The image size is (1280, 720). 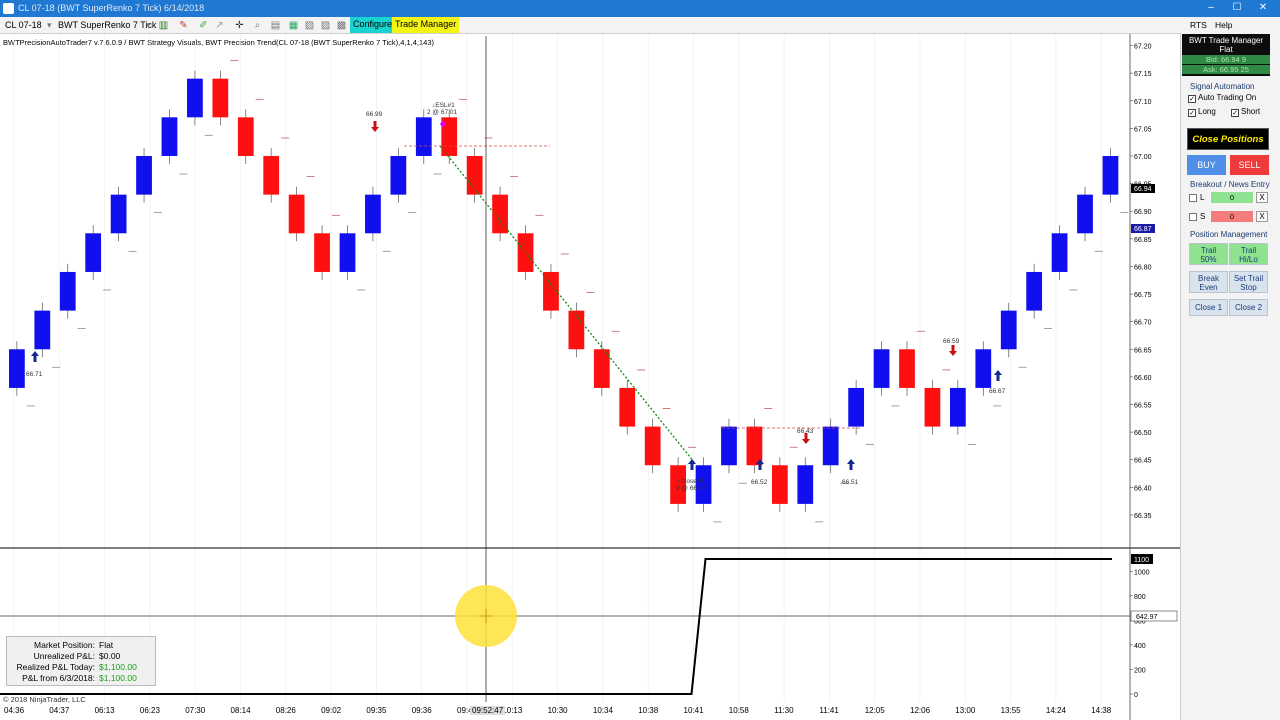 What do you see at coordinates (1141, 560) in the screenshot?
I see `pnl-top-text: 1100` at bounding box center [1141, 560].